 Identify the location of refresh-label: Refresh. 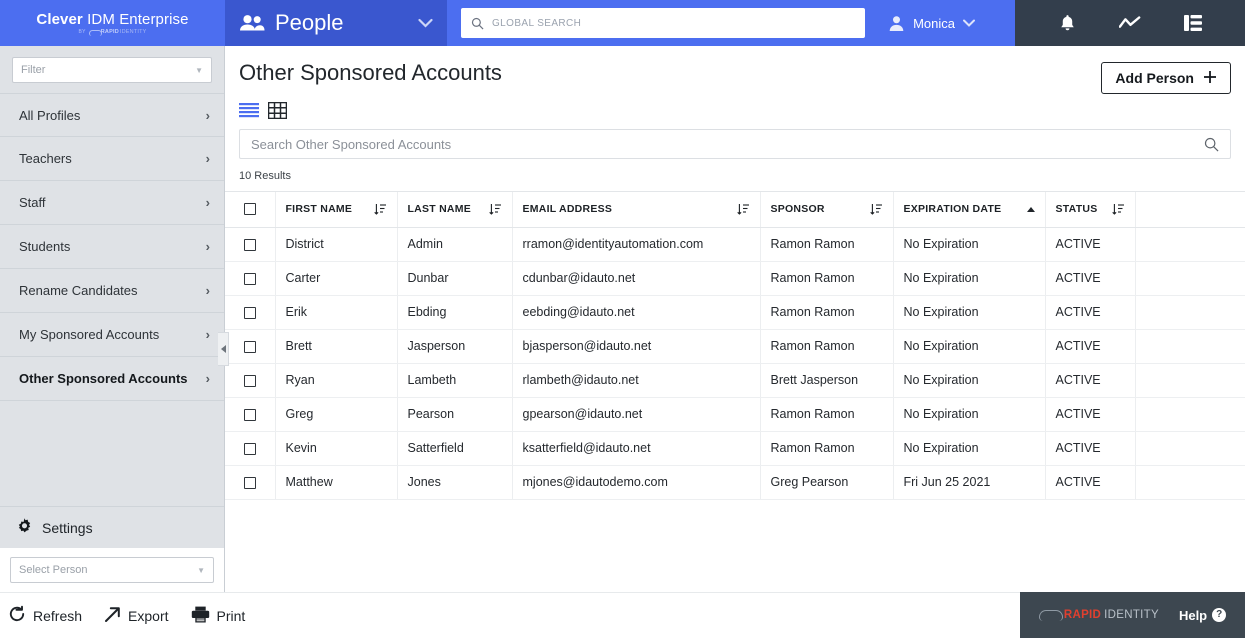
(58, 615).